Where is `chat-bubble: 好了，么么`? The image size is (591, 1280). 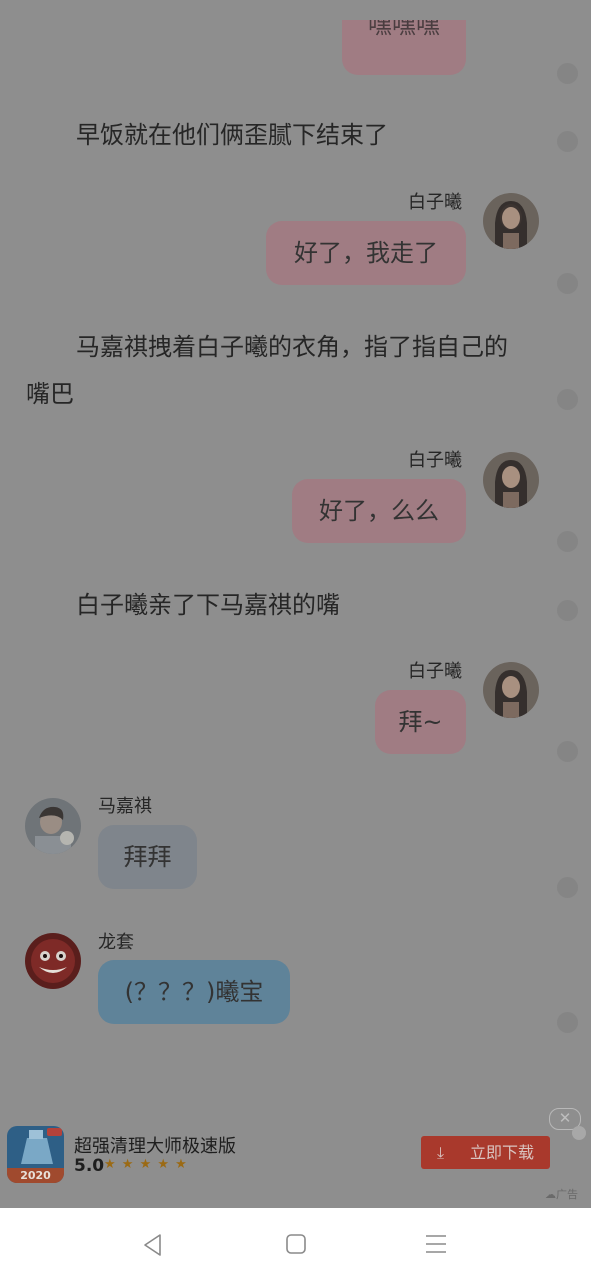
chat-bubble: 好了，么么 is located at coordinates (379, 511).